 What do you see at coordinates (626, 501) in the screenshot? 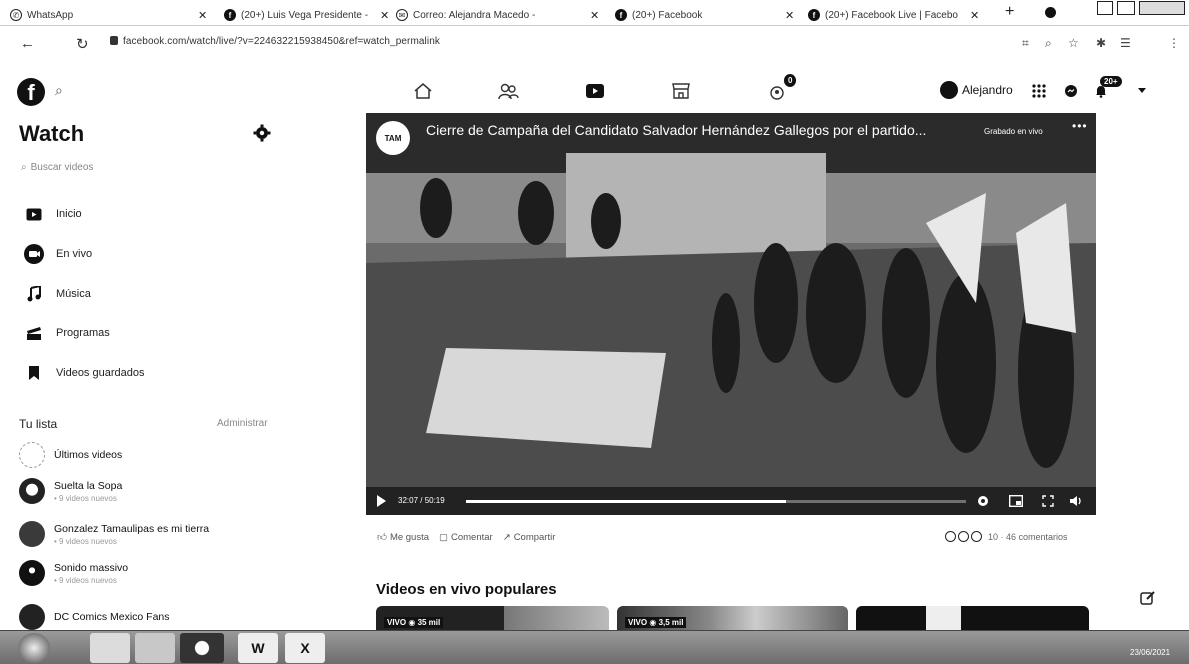
I see `progress-fill` at bounding box center [626, 501].